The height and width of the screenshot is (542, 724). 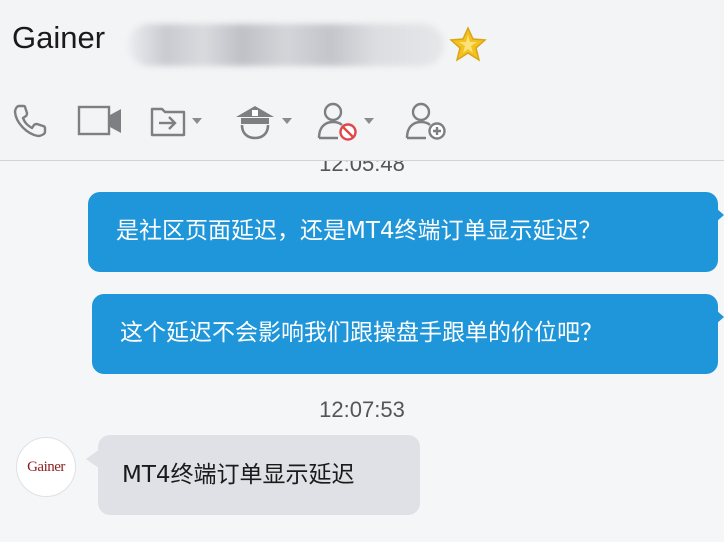 I want to click on blurred-contact-id, so click(x=286, y=45).